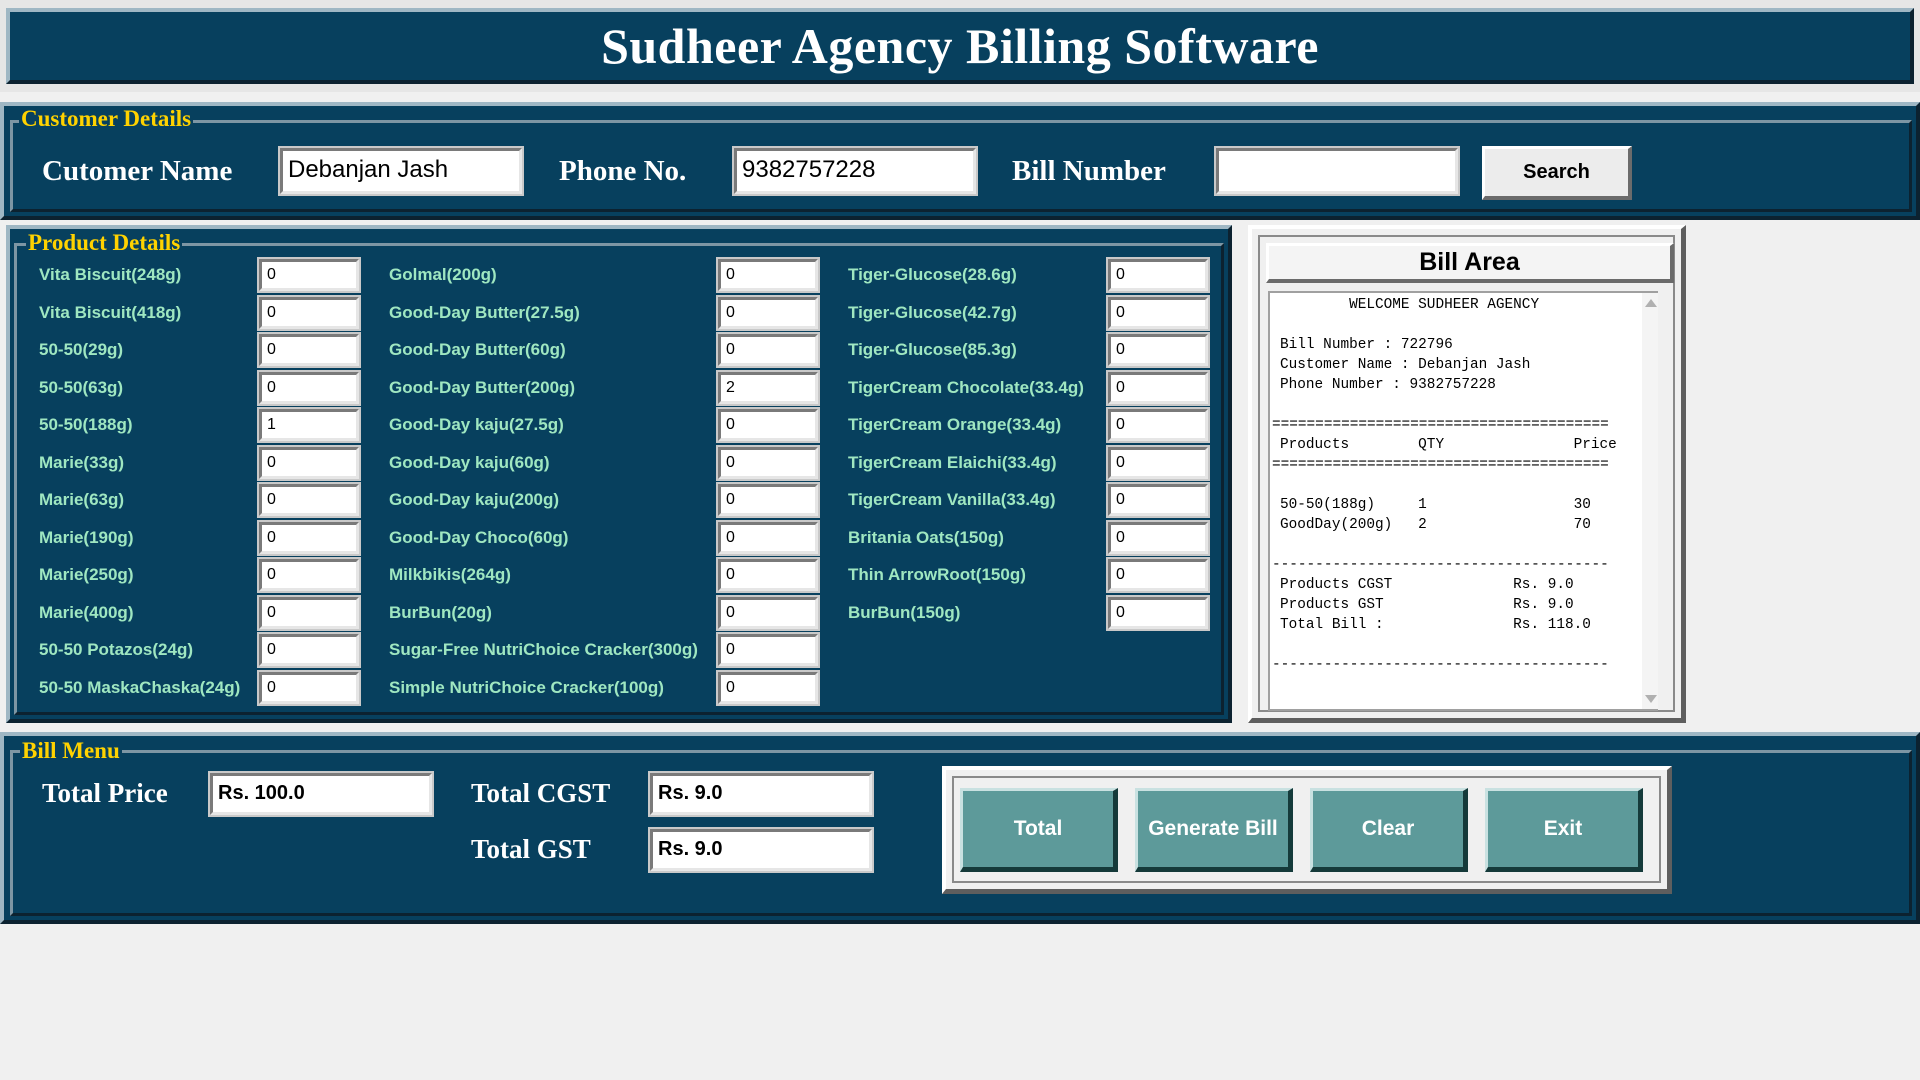  What do you see at coordinates (1089, 171) in the screenshot?
I see `bill-number-label: Bill Number` at bounding box center [1089, 171].